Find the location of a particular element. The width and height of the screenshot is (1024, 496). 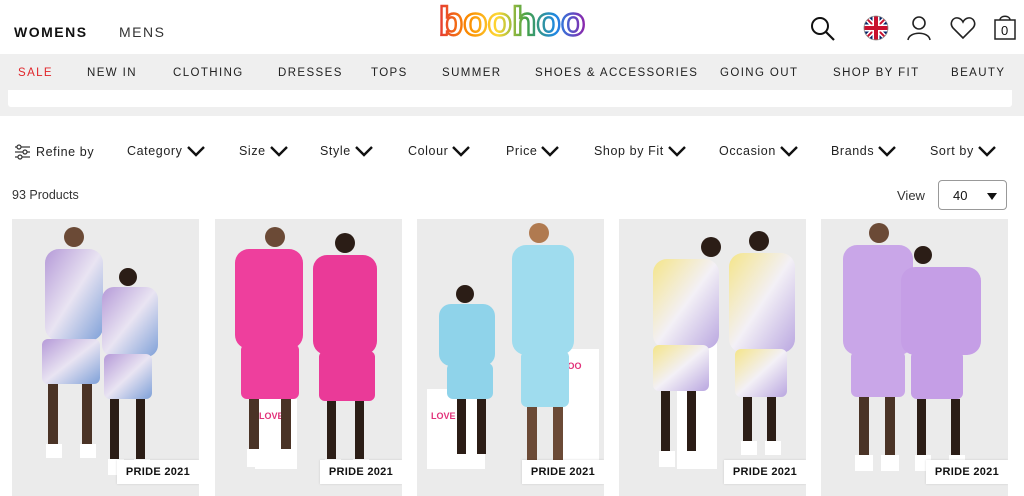

nav-item-clothing: CLOTHING is located at coordinates (208, 73).